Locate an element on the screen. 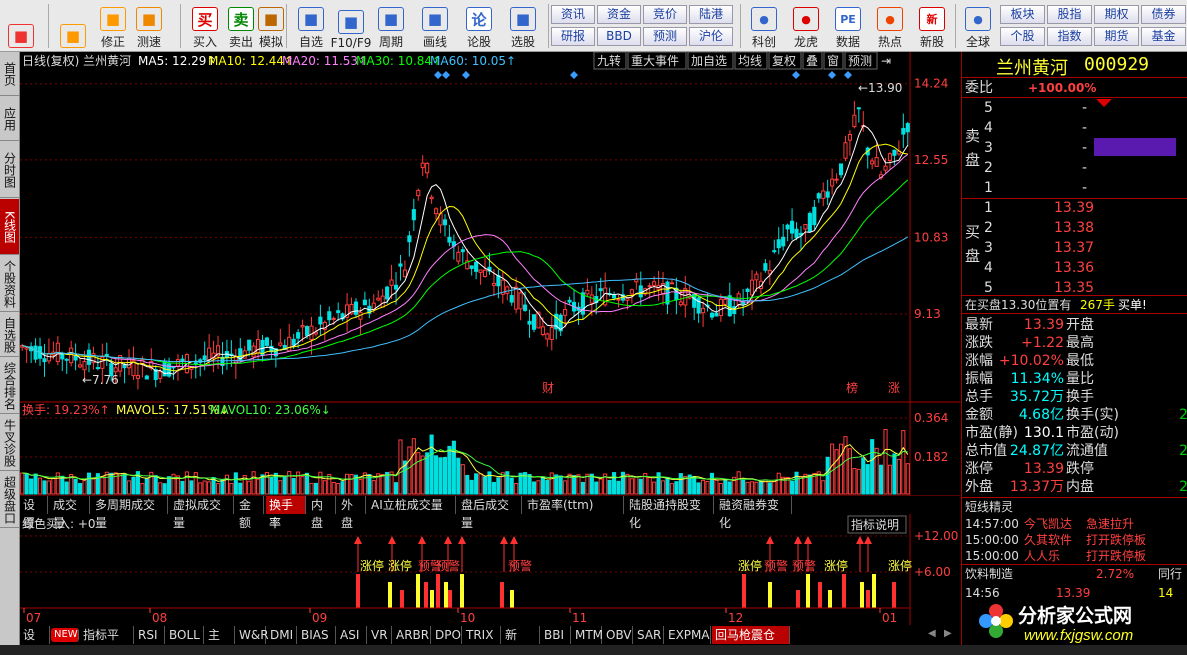 The image size is (1187, 655). indicator-tab: 新DMA is located at coordinates (521, 640).